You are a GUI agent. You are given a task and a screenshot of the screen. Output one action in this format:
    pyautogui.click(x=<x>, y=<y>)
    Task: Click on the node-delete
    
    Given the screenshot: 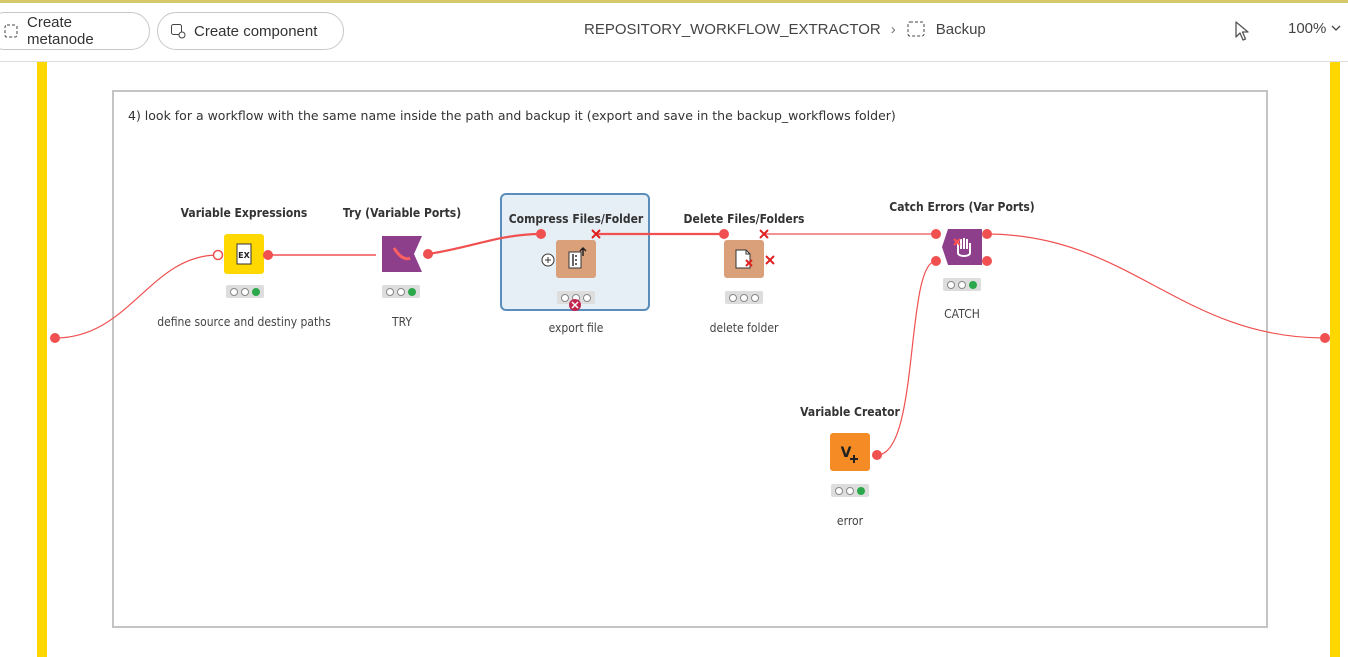 What is the action you would take?
    pyautogui.click(x=744, y=259)
    